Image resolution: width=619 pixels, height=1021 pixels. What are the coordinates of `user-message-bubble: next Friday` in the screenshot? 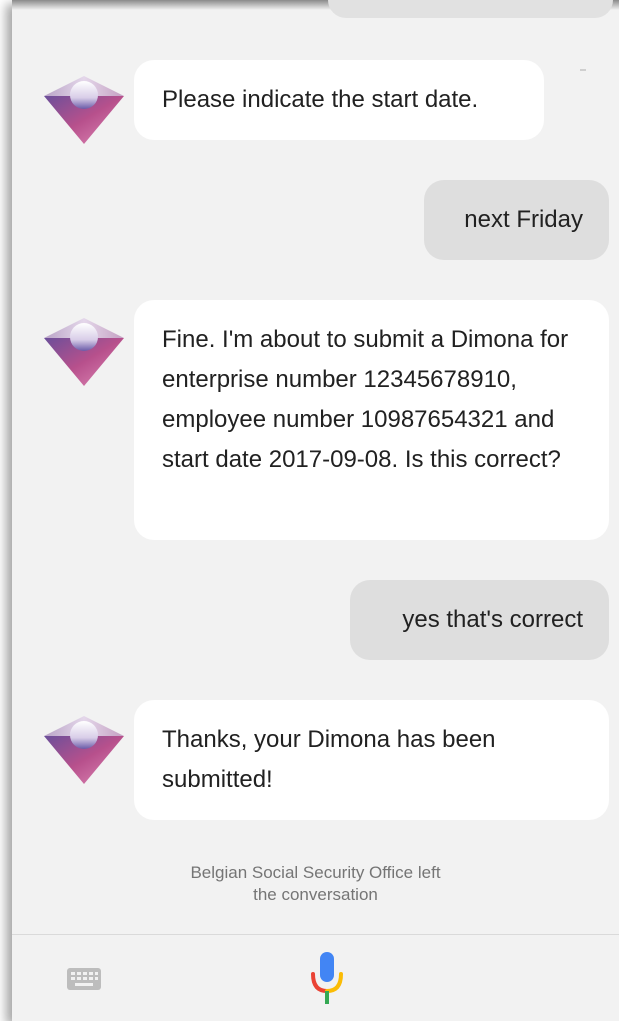 It's located at (516, 220).